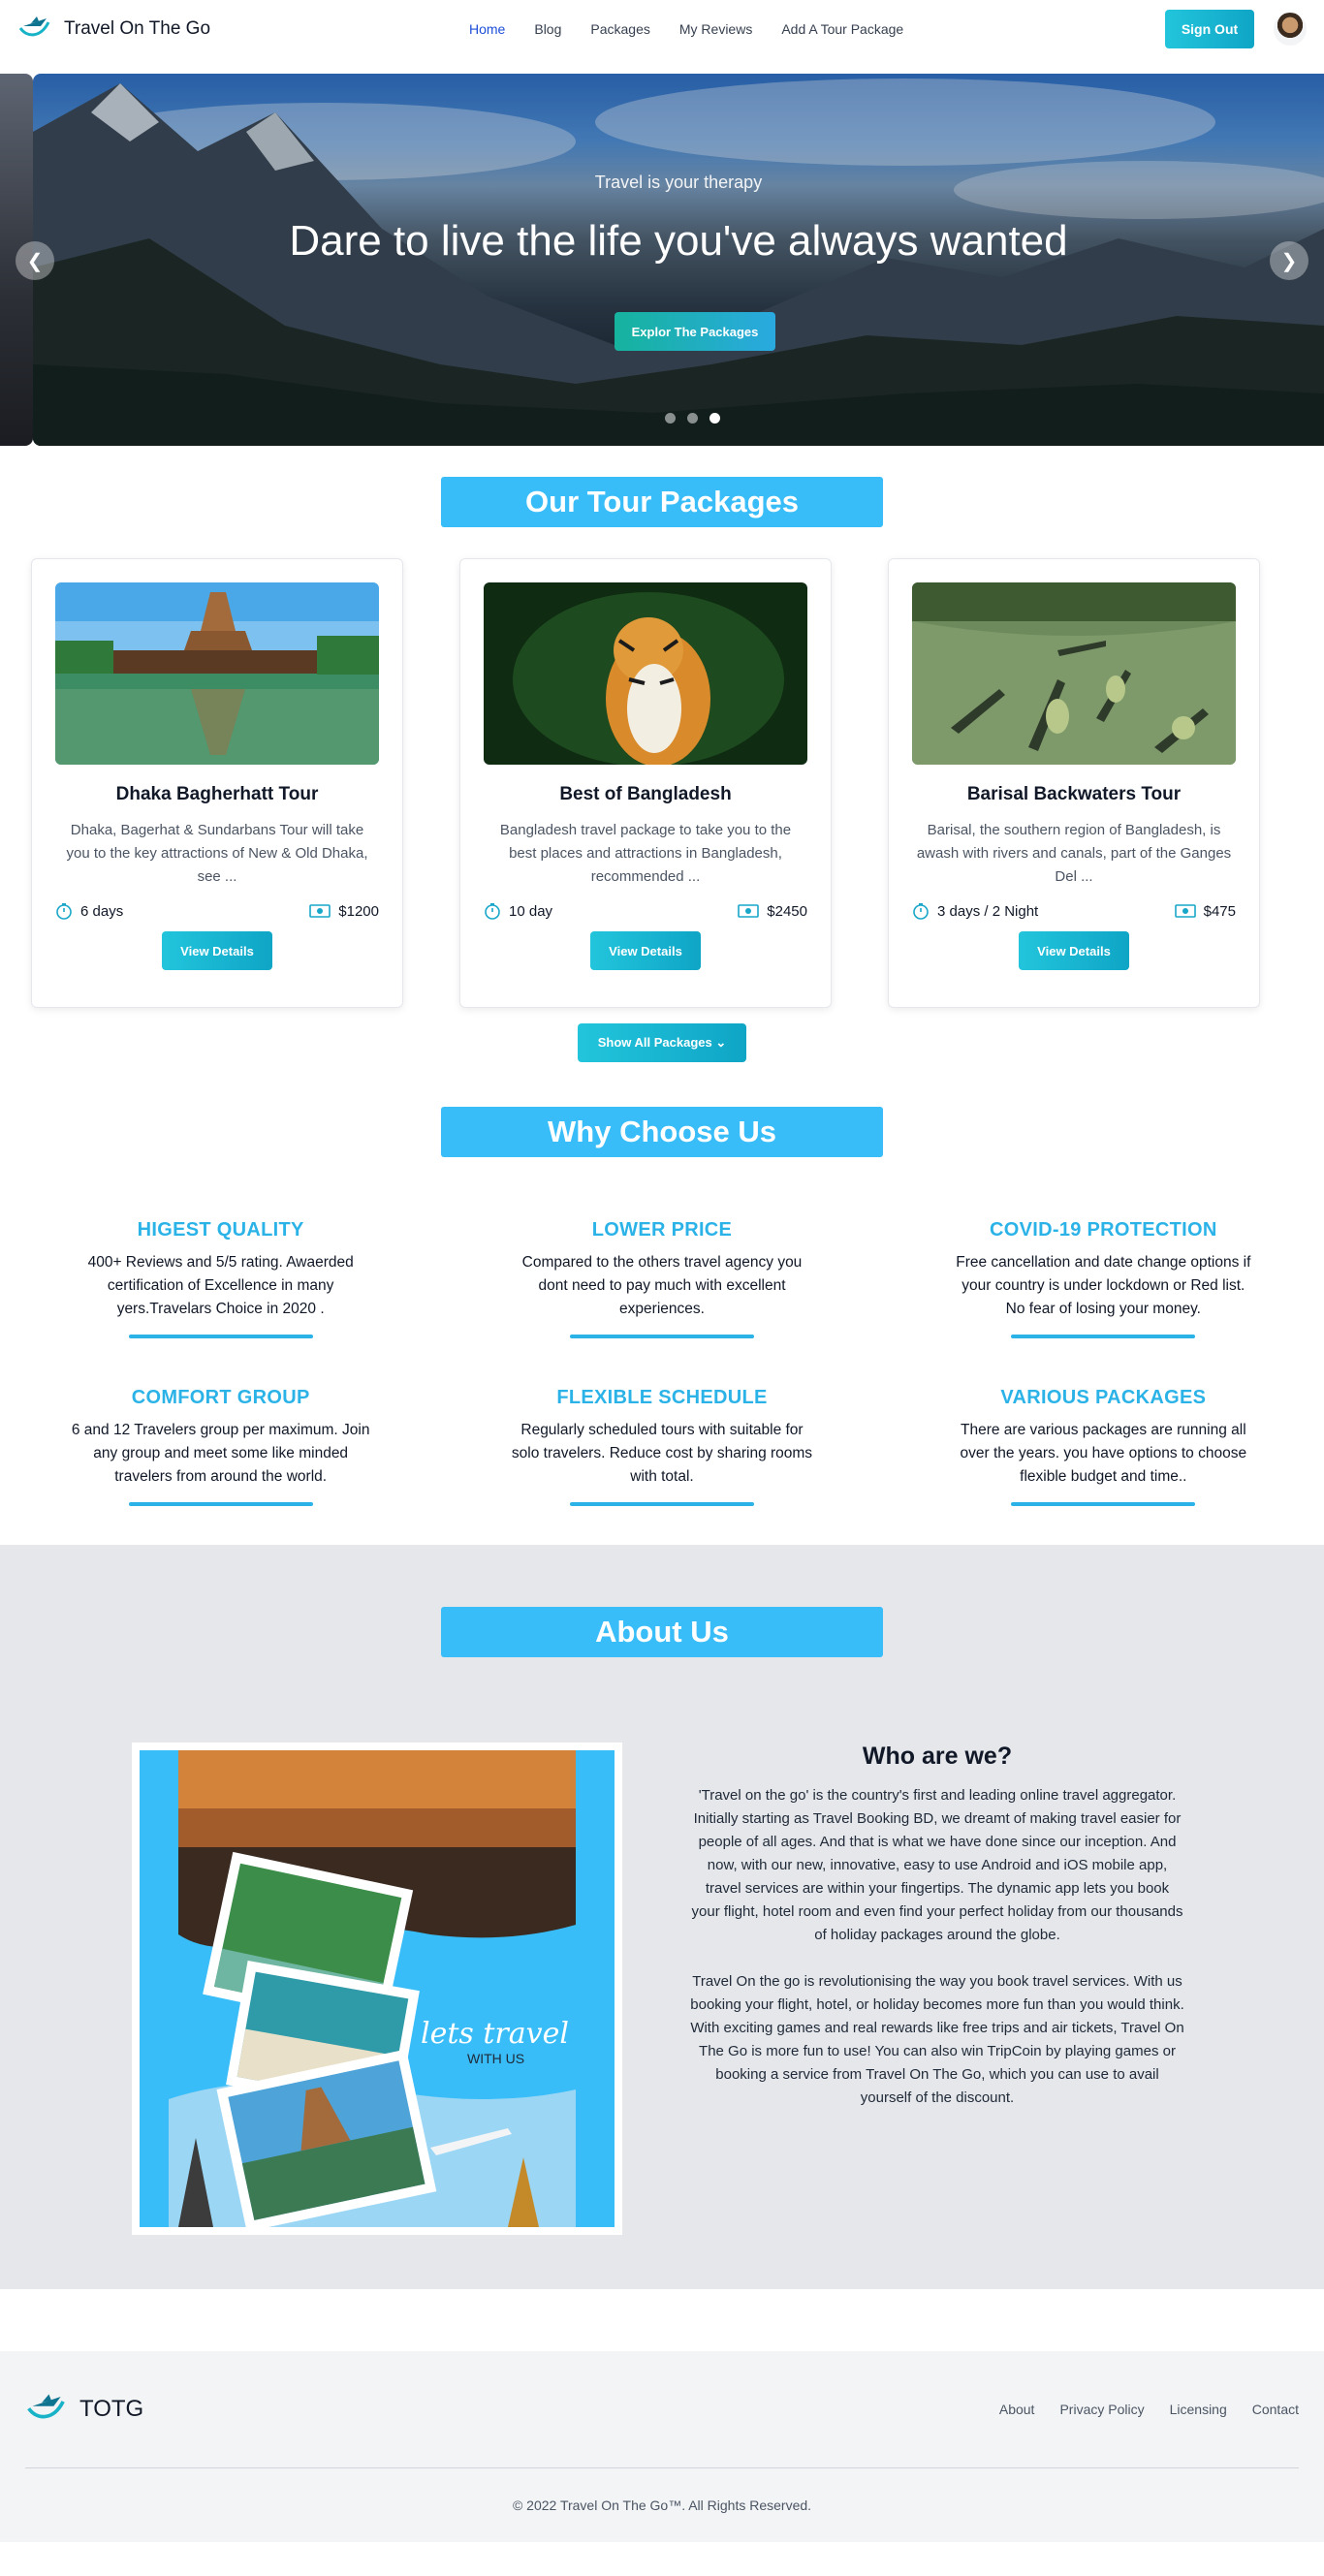 Image resolution: width=1324 pixels, height=2576 pixels. I want to click on carousel-next-button: ❯, so click(1289, 260).